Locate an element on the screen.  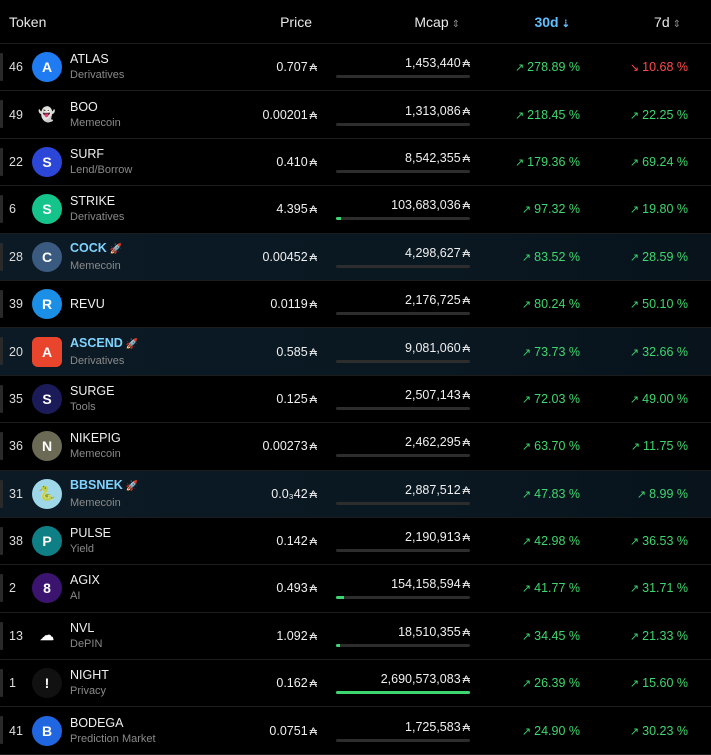
change-30d: ↗ 47.83 % is located at coordinates (525, 494).